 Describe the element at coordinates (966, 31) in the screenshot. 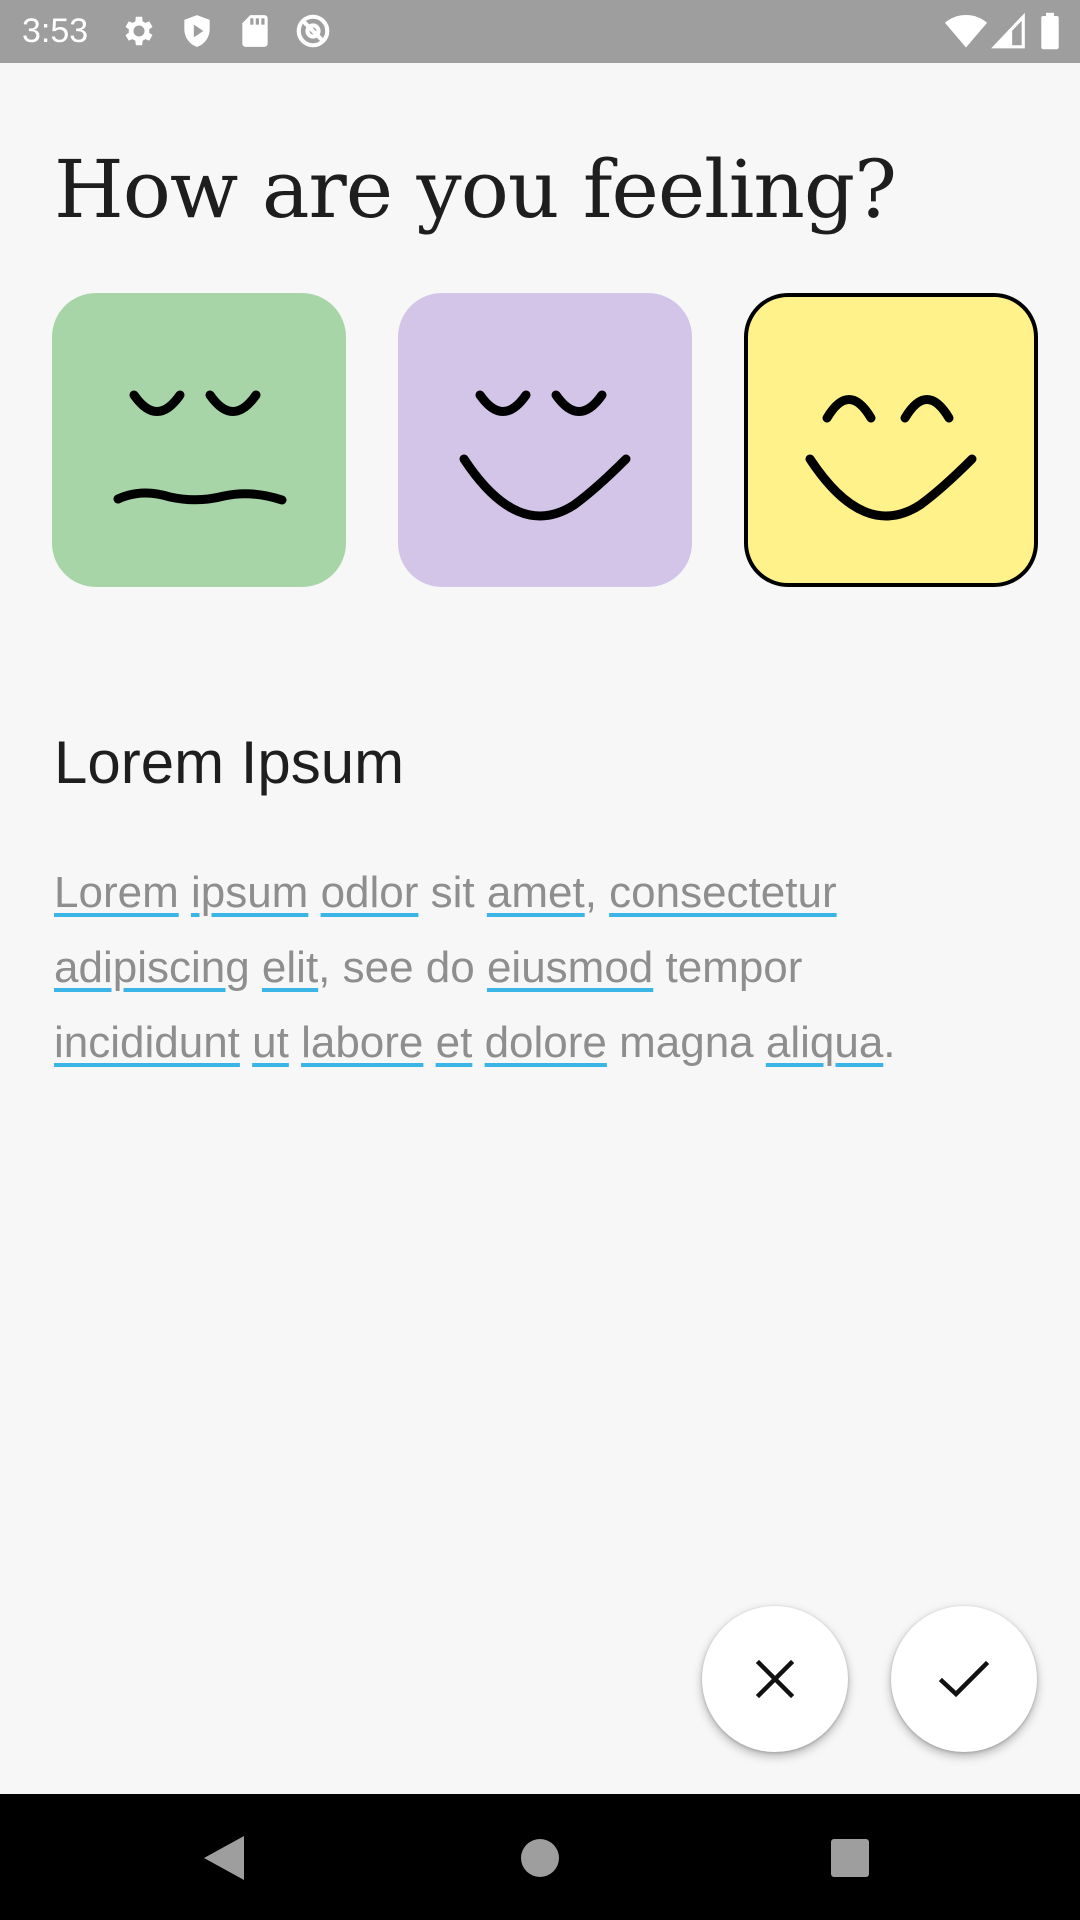

I see `wifi-icon` at that location.